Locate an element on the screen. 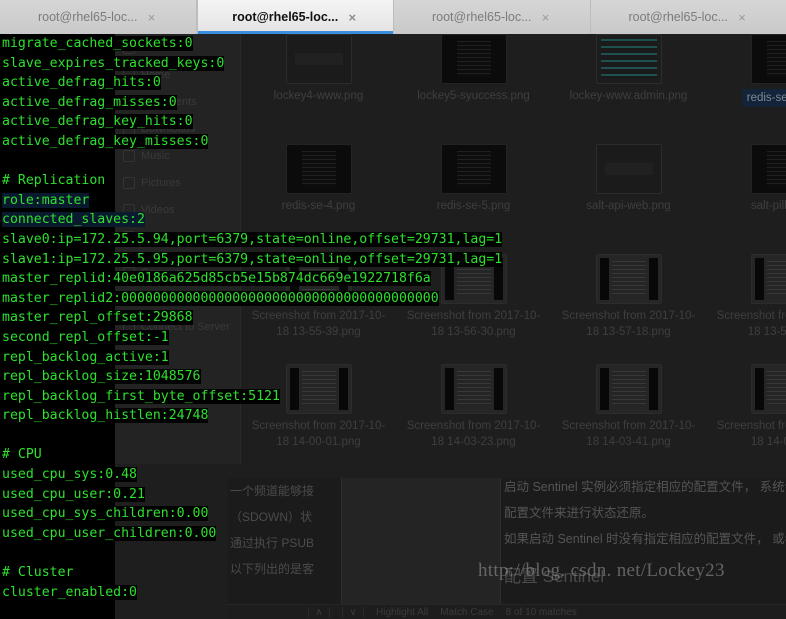 This screenshot has height=619, width=786. match-count-label: 8 of 10 matches is located at coordinates (541, 612).